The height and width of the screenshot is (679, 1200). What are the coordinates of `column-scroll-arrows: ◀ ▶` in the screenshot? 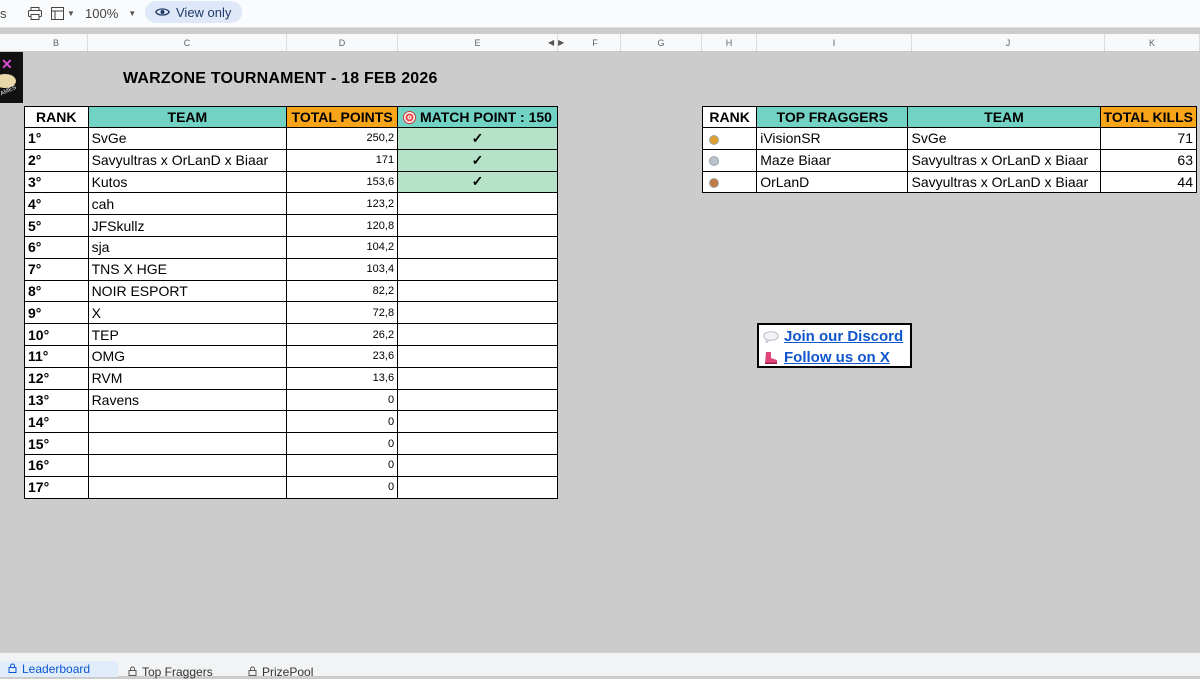 It's located at (556, 42).